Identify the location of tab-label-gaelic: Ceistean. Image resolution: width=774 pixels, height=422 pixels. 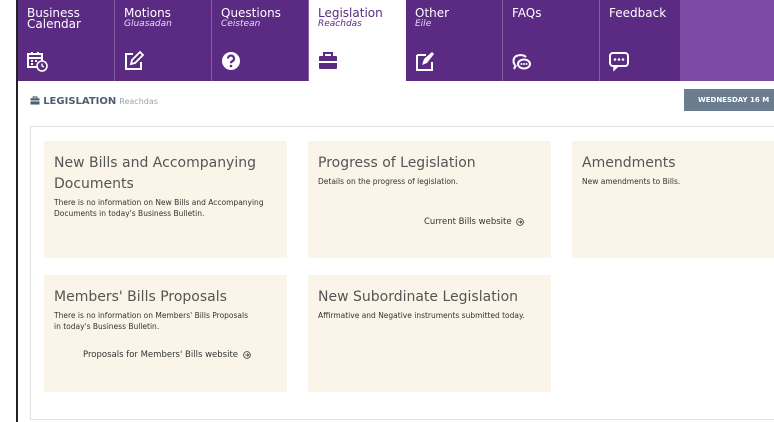
(241, 24).